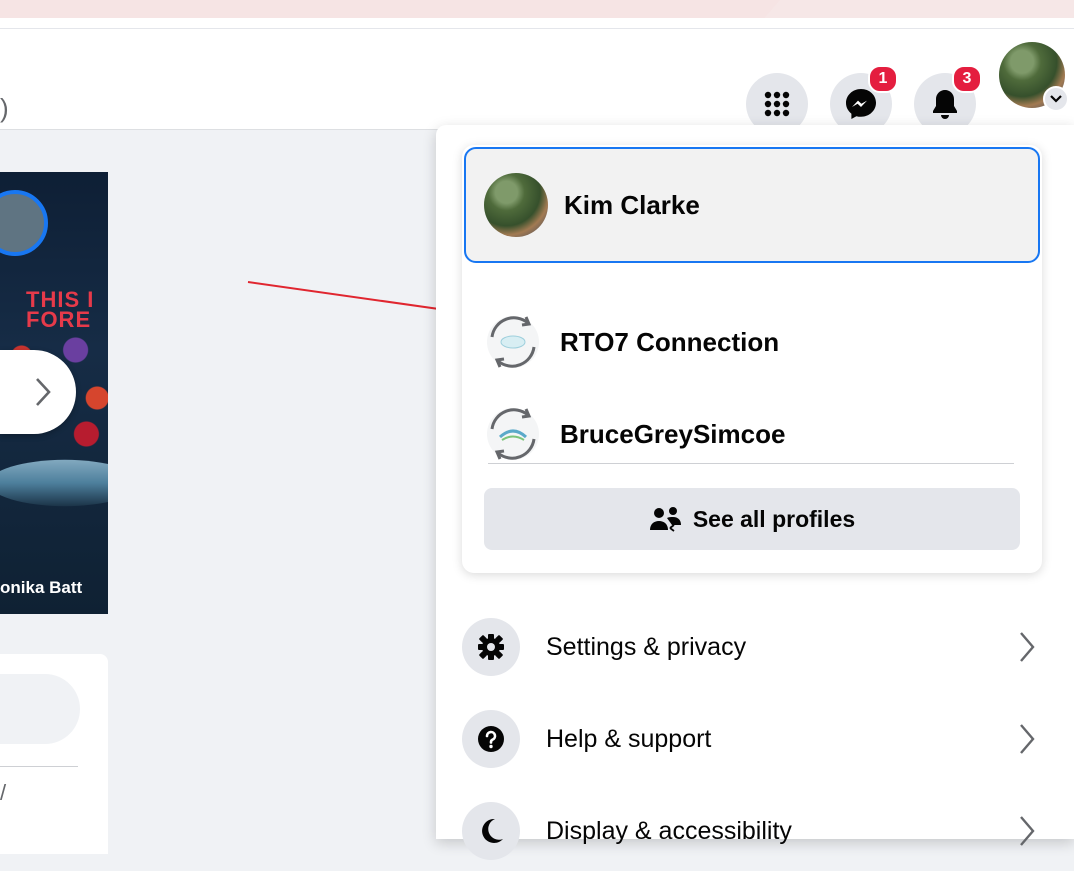 This screenshot has height=871, width=1074. What do you see at coordinates (491, 647) in the screenshot?
I see `gear-icon` at bounding box center [491, 647].